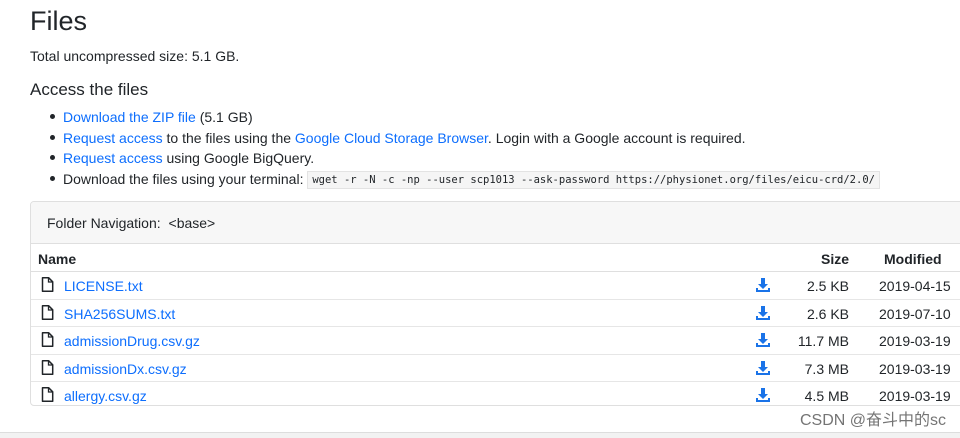  I want to click on column-name: Name, so click(57, 259).